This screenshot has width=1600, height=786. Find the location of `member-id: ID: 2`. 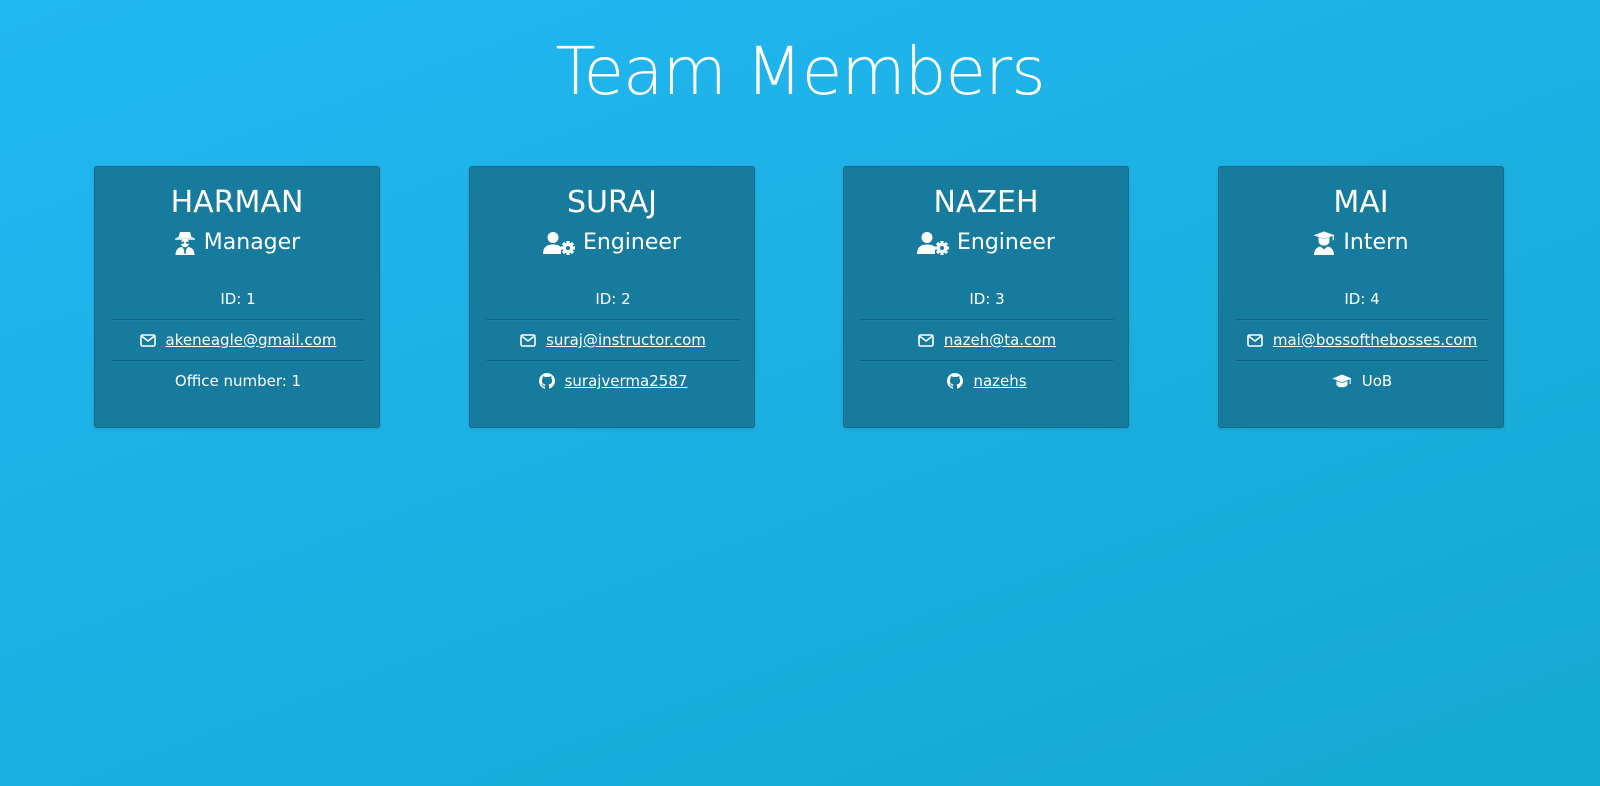

member-id: ID: 2 is located at coordinates (613, 299).